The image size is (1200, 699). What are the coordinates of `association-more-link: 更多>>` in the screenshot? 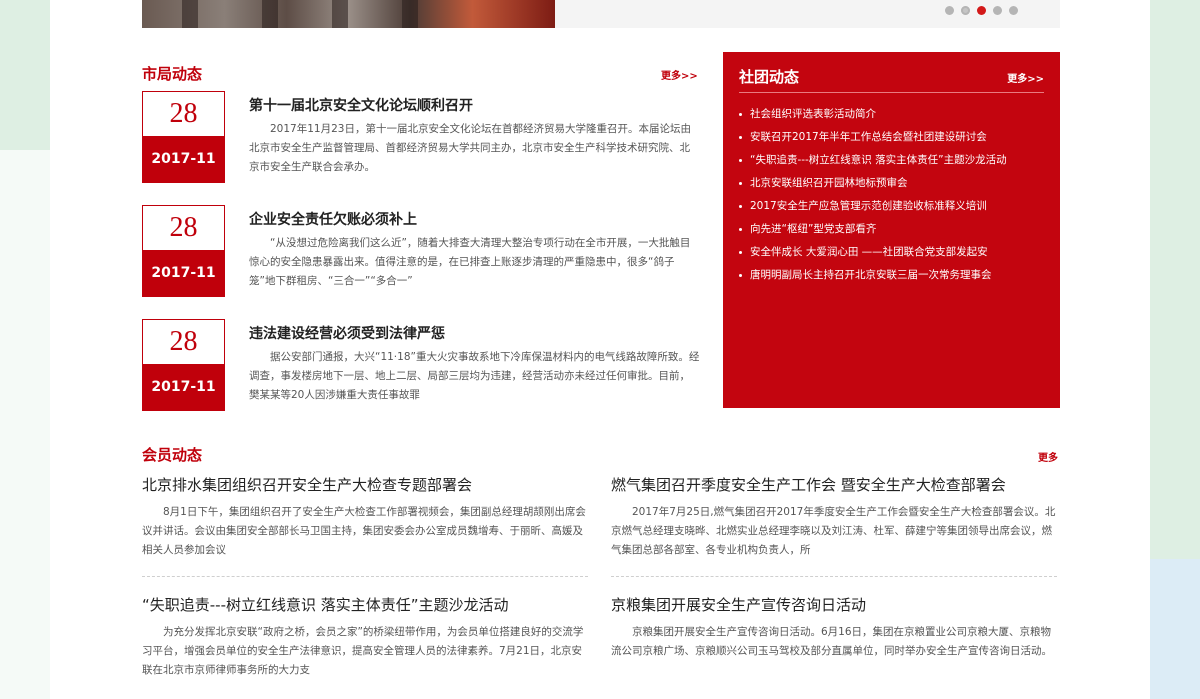 It's located at (1025, 77).